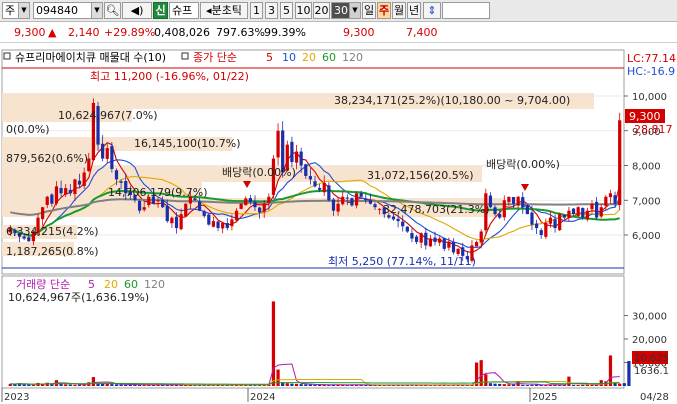 This screenshot has height=404, width=677. What do you see at coordinates (303, 10) in the screenshot?
I see `period-10-button: 10` at bounding box center [303, 10].